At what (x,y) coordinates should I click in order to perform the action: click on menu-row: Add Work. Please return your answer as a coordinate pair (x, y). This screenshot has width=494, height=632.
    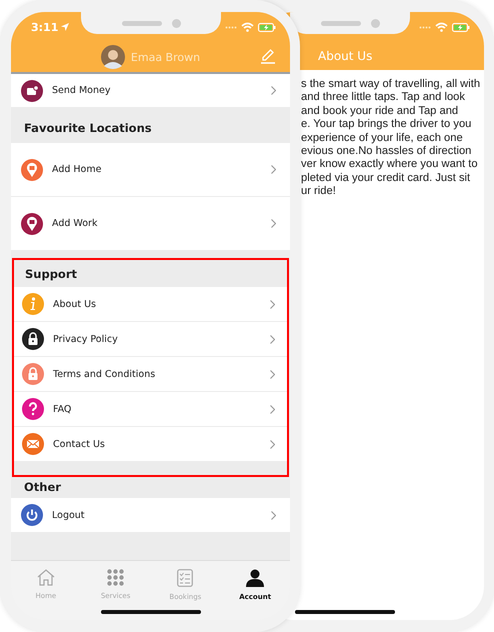
    Looking at the image, I should click on (150, 223).